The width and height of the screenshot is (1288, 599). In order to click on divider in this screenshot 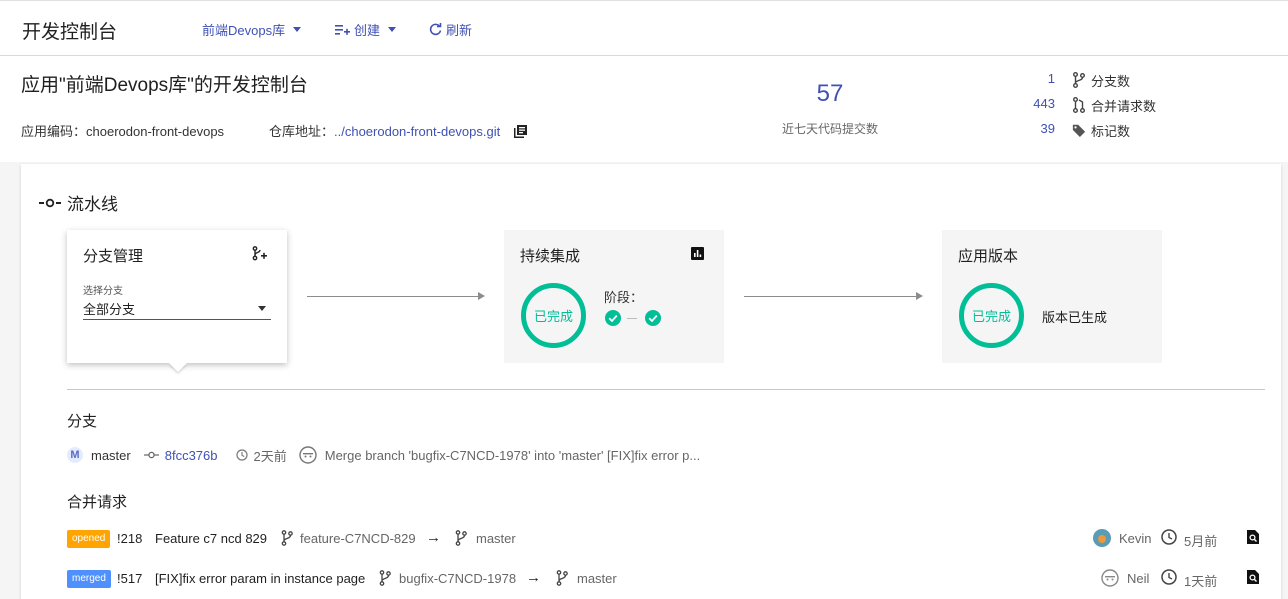, I will do `click(666, 389)`.